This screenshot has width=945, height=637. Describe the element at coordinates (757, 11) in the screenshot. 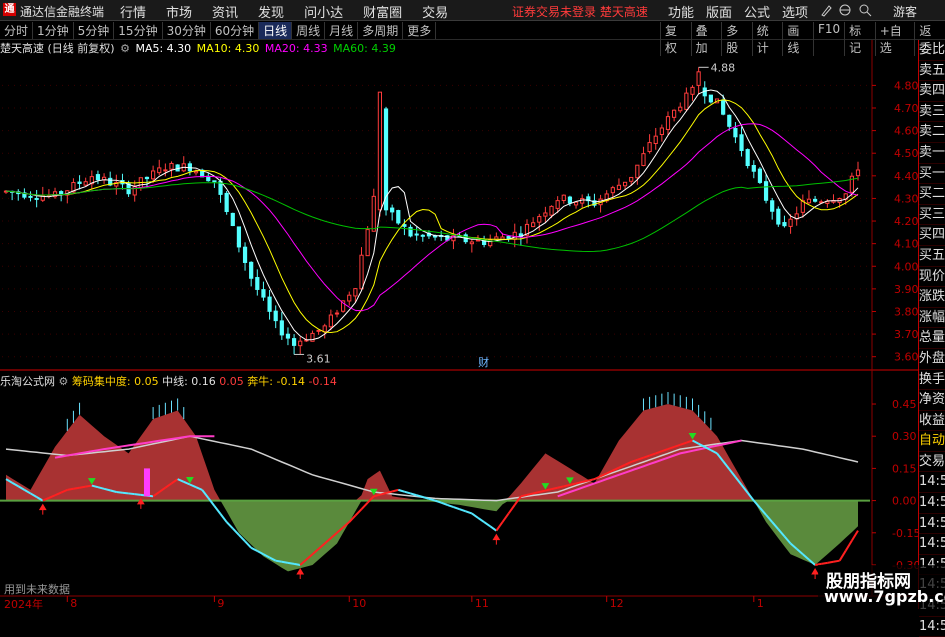

I see `menu-formula: 公式` at that location.